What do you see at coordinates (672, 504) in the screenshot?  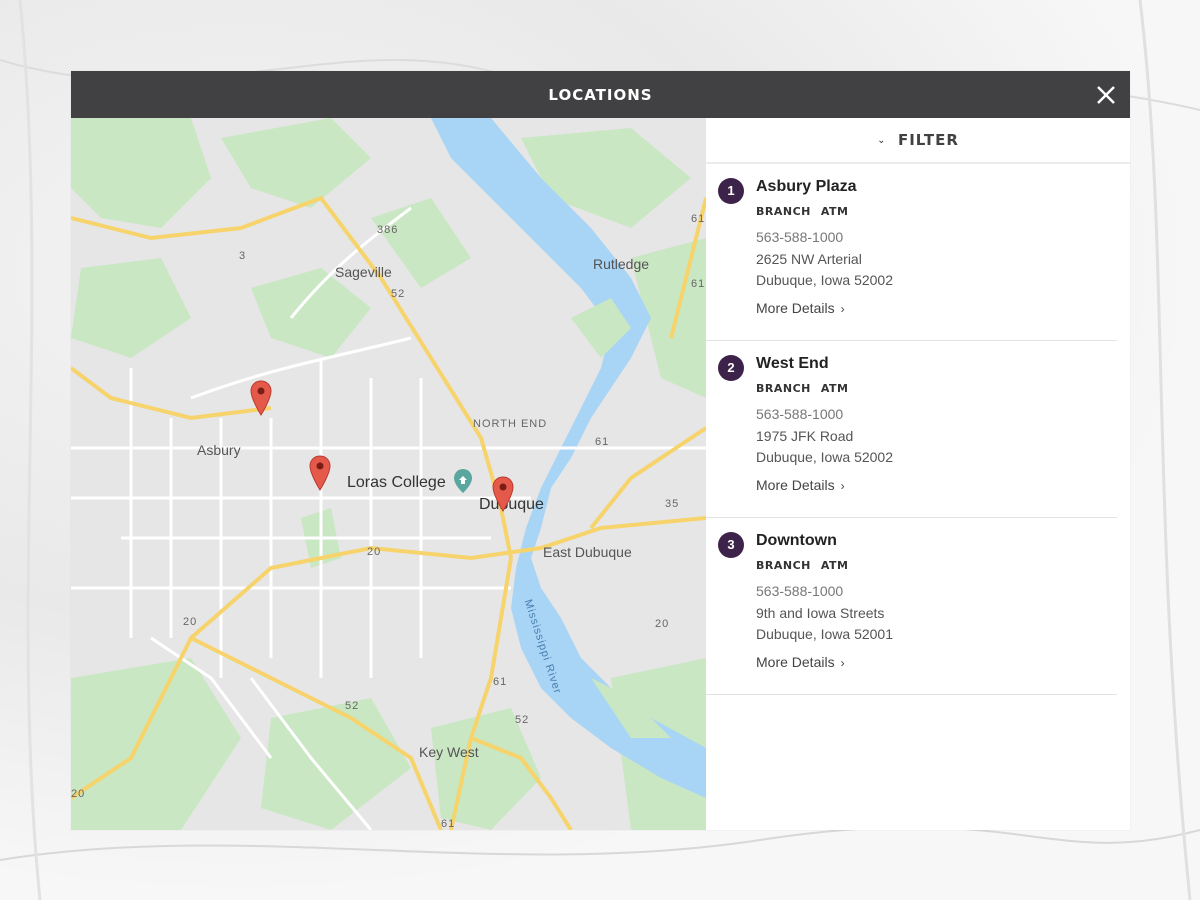 I see `route-shield-35: 35` at bounding box center [672, 504].